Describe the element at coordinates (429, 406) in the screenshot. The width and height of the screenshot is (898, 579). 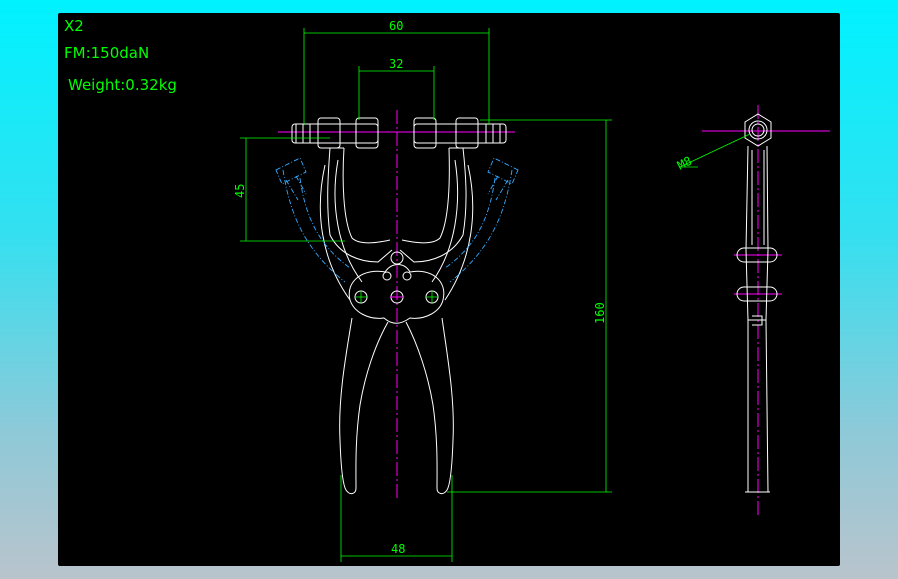
I see `right-handle` at that location.